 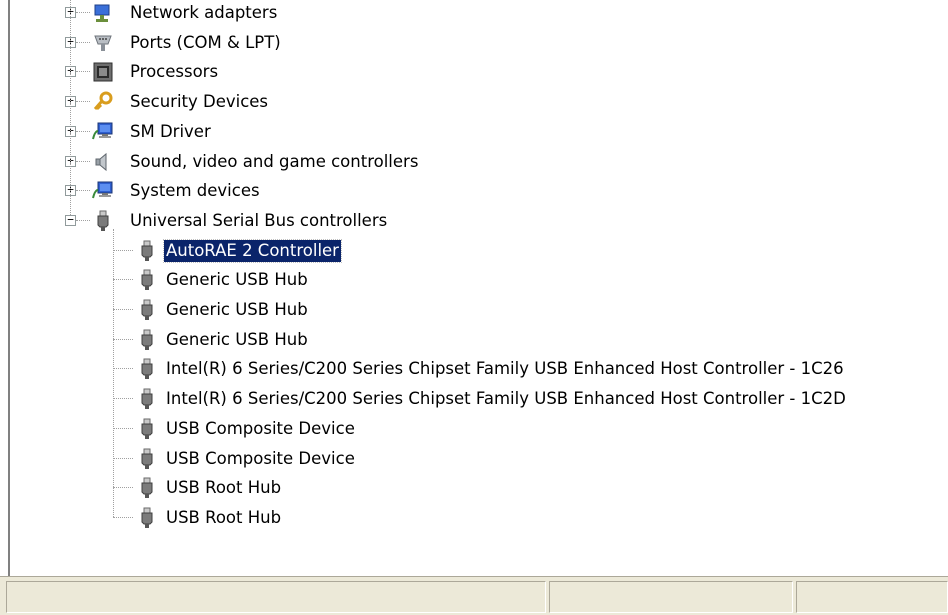 I want to click on tree-device-row: AutoRAE 2 Controller, so click(x=480, y=252).